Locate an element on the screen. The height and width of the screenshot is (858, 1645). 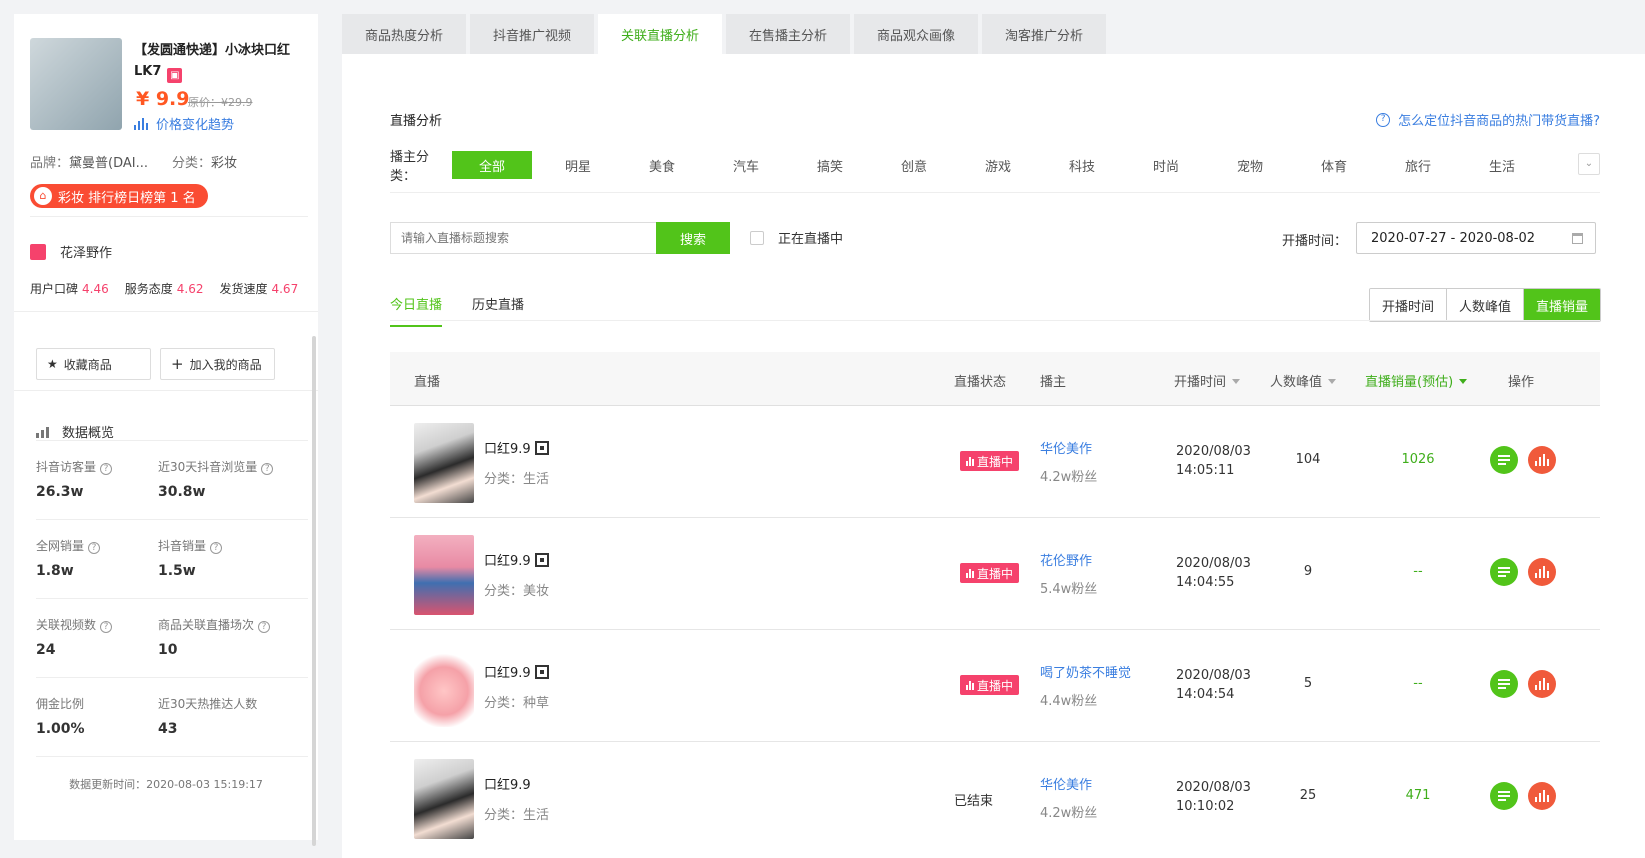
category-item: 时尚 is located at coordinates (1166, 165).